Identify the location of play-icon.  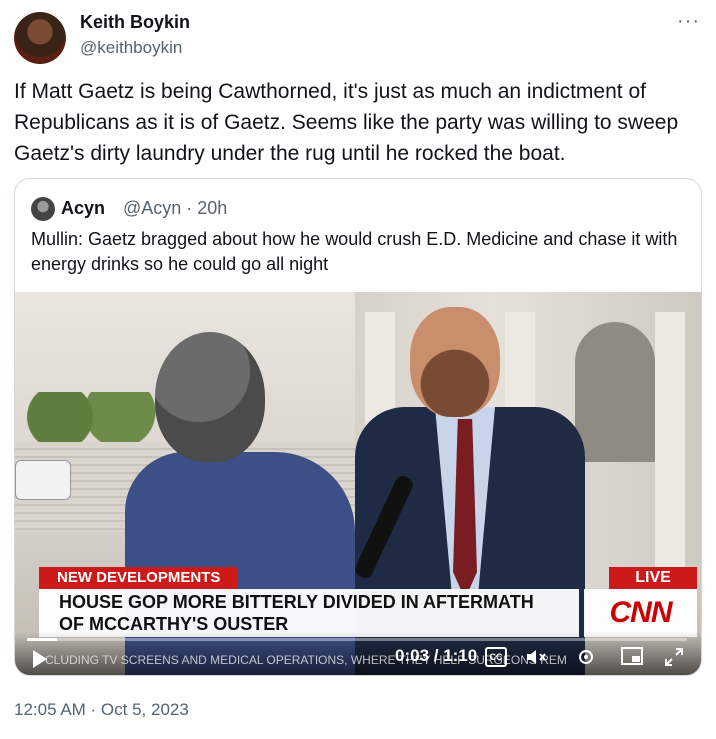
(40, 659).